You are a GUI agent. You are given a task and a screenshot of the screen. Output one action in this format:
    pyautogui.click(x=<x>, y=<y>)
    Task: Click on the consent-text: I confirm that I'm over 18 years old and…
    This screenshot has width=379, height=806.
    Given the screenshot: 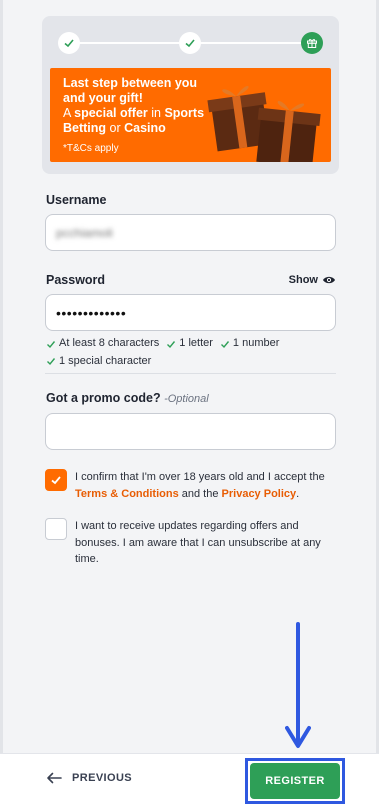 What is the action you would take?
    pyautogui.click(x=200, y=477)
    